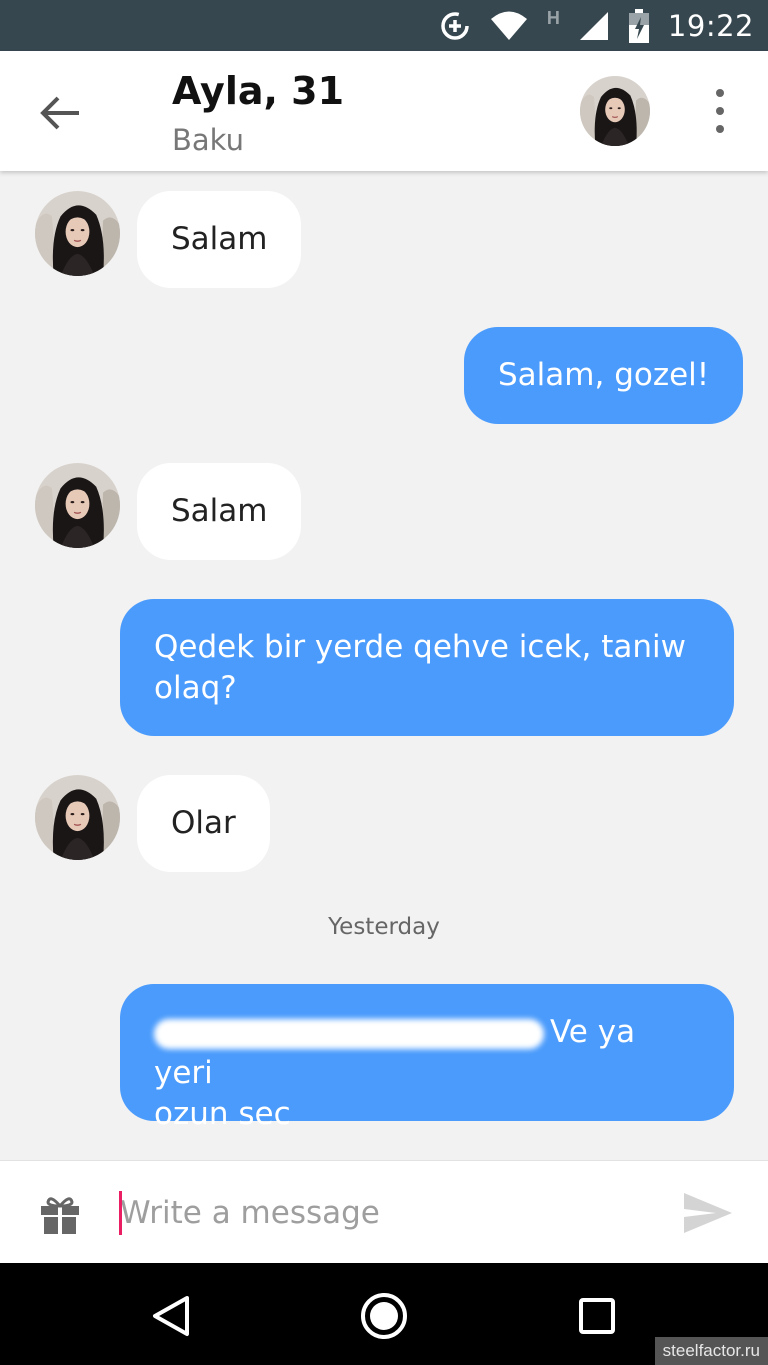  Describe the element at coordinates (258, 91) in the screenshot. I see `contact-name: Ayla, 31` at that location.